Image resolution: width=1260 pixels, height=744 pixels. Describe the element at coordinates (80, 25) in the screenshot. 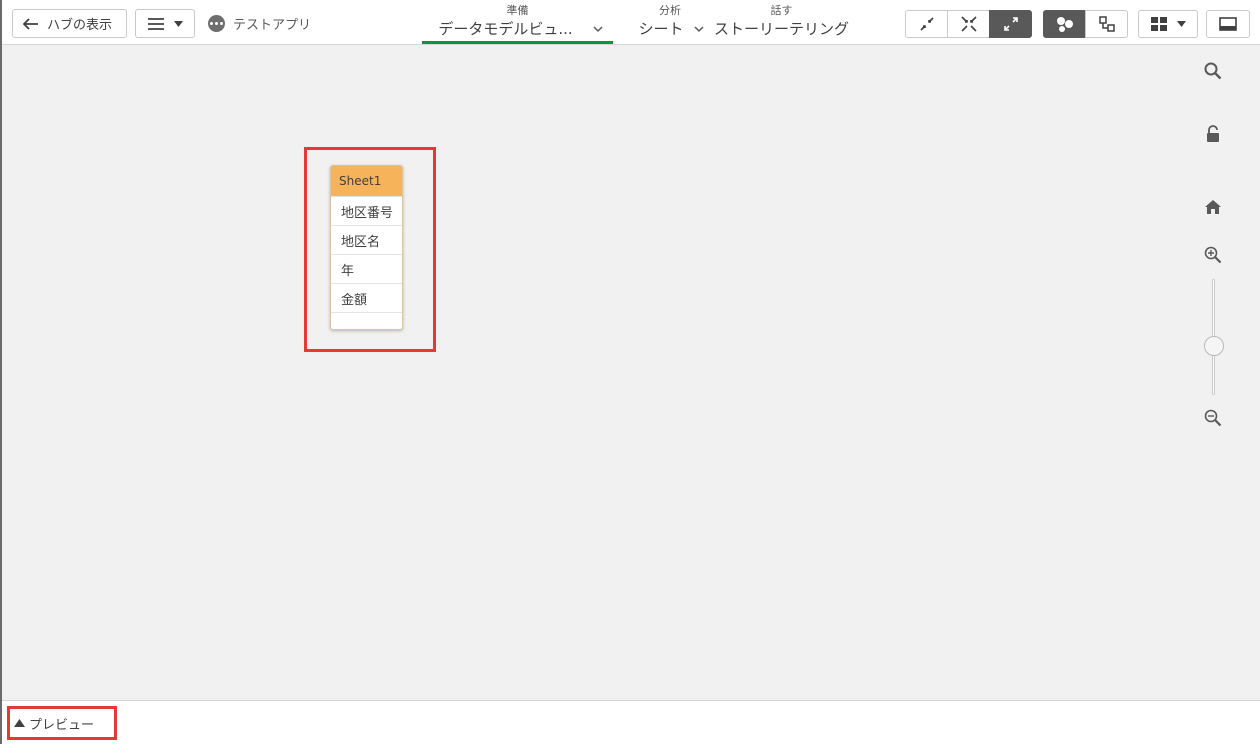

I see `show-hub-label: ハブの表示` at that location.